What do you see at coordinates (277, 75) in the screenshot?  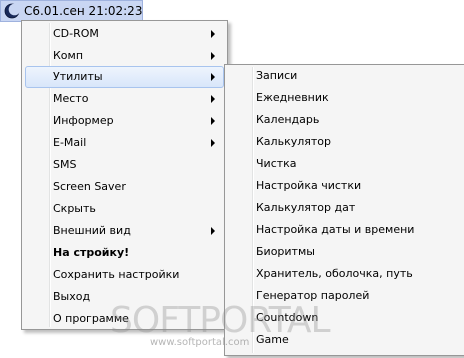 I see `submenu-item-label: Записи` at bounding box center [277, 75].